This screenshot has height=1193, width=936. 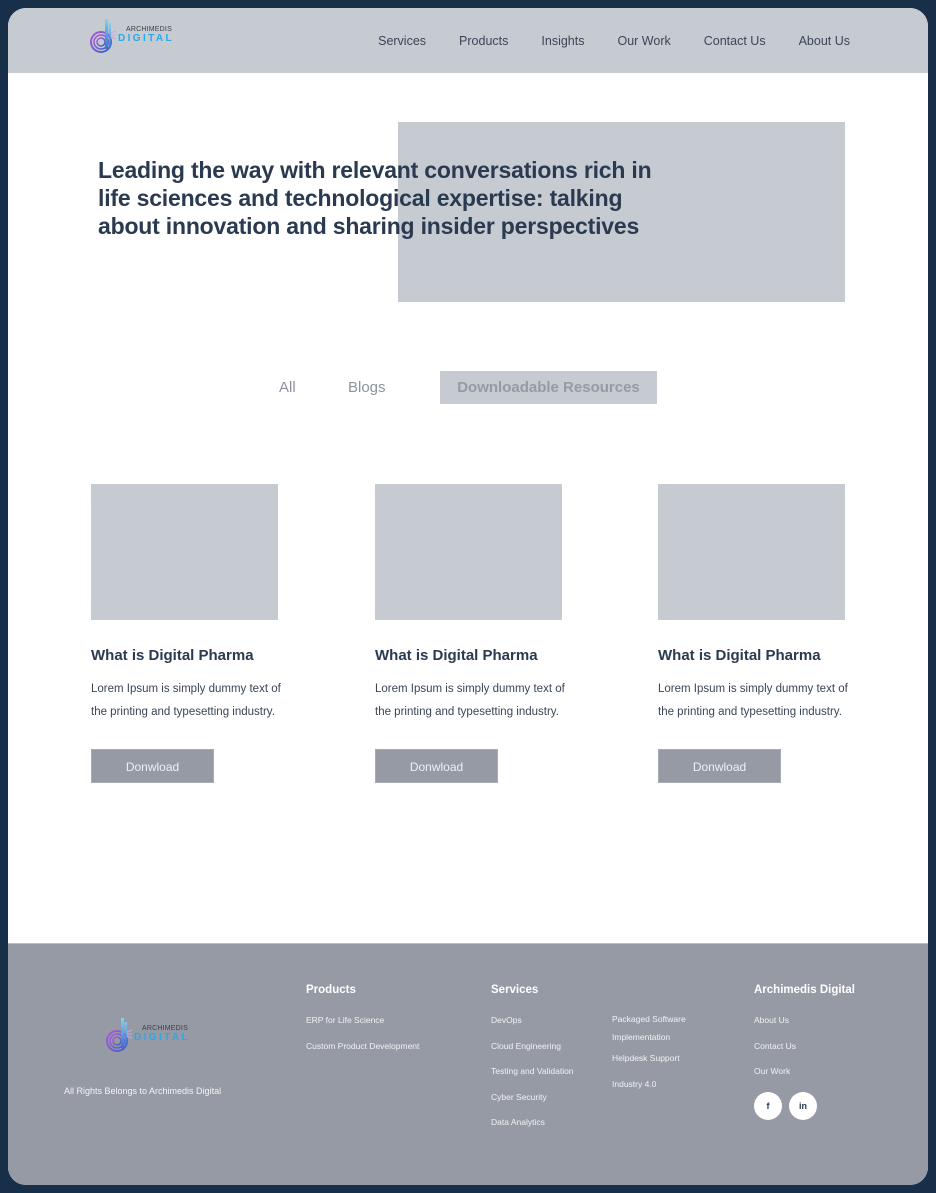 What do you see at coordinates (804, 1020) in the screenshot?
I see `footer-link-about: About Us` at bounding box center [804, 1020].